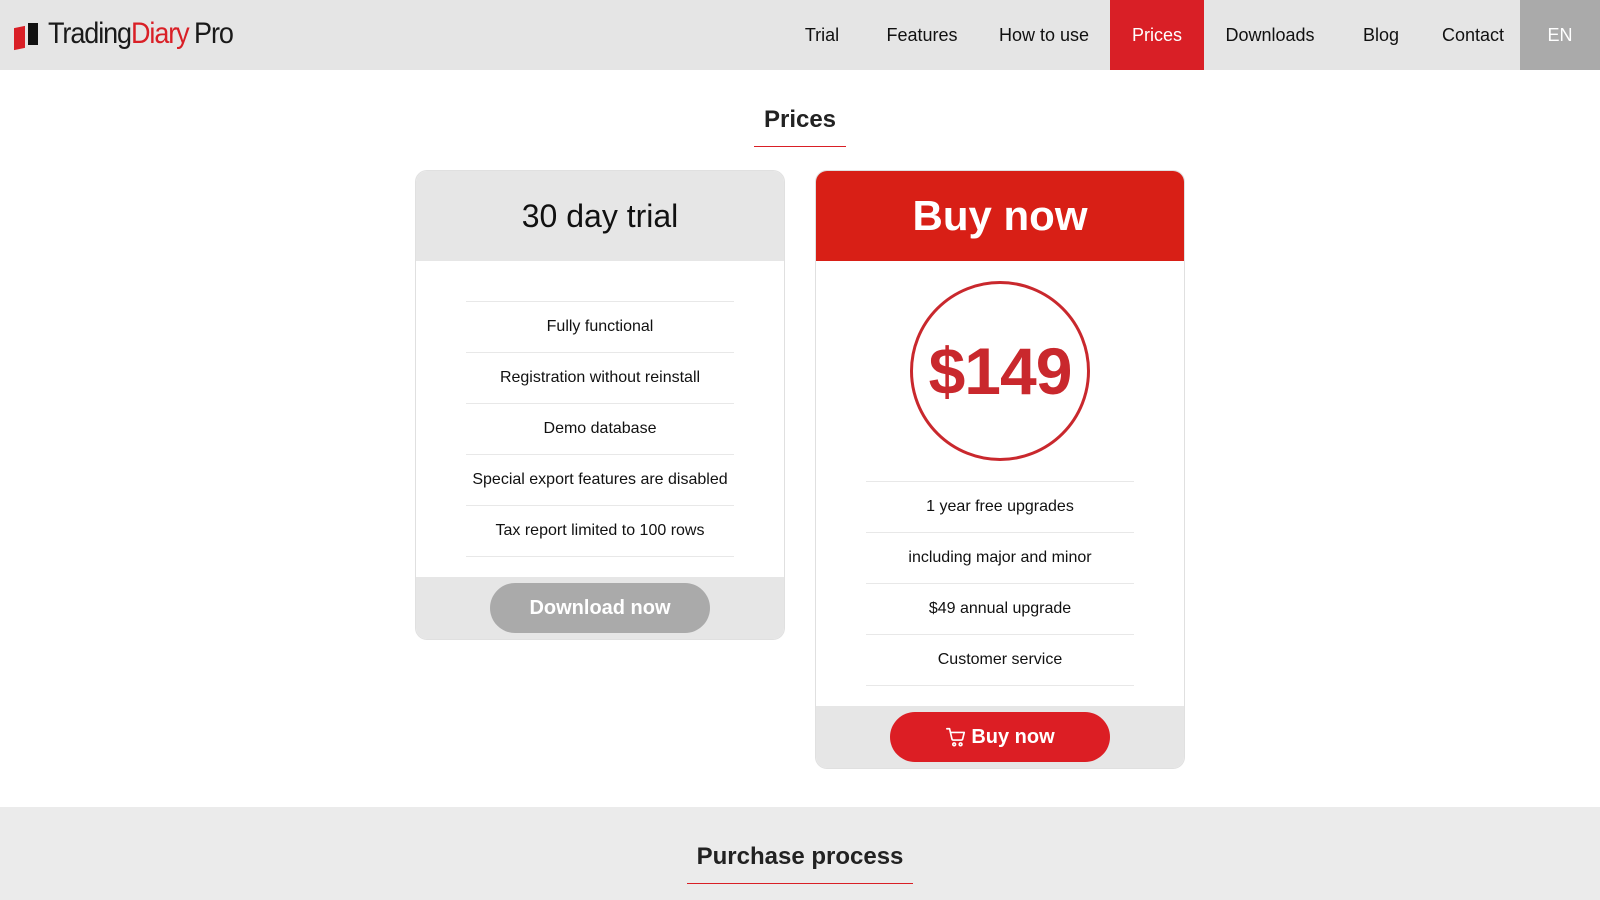 This screenshot has height=900, width=1600. I want to click on download-now-button: Download now, so click(600, 608).